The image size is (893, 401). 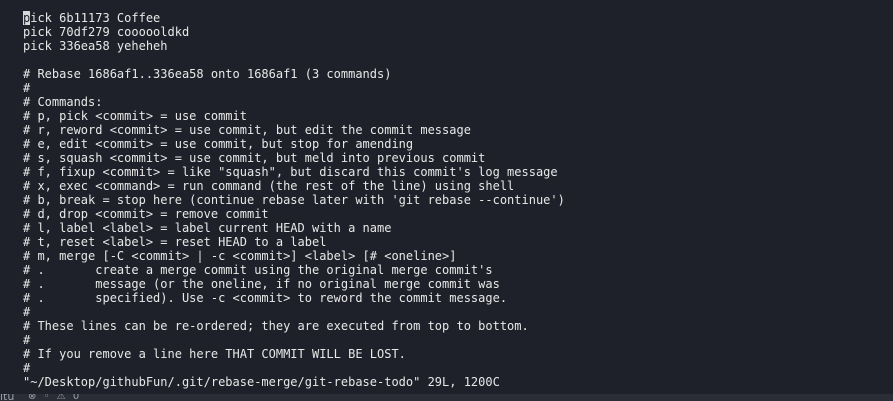 What do you see at coordinates (106, 32) in the screenshot?
I see `buffer-line-2: pick 70df279 coooooldkd` at bounding box center [106, 32].